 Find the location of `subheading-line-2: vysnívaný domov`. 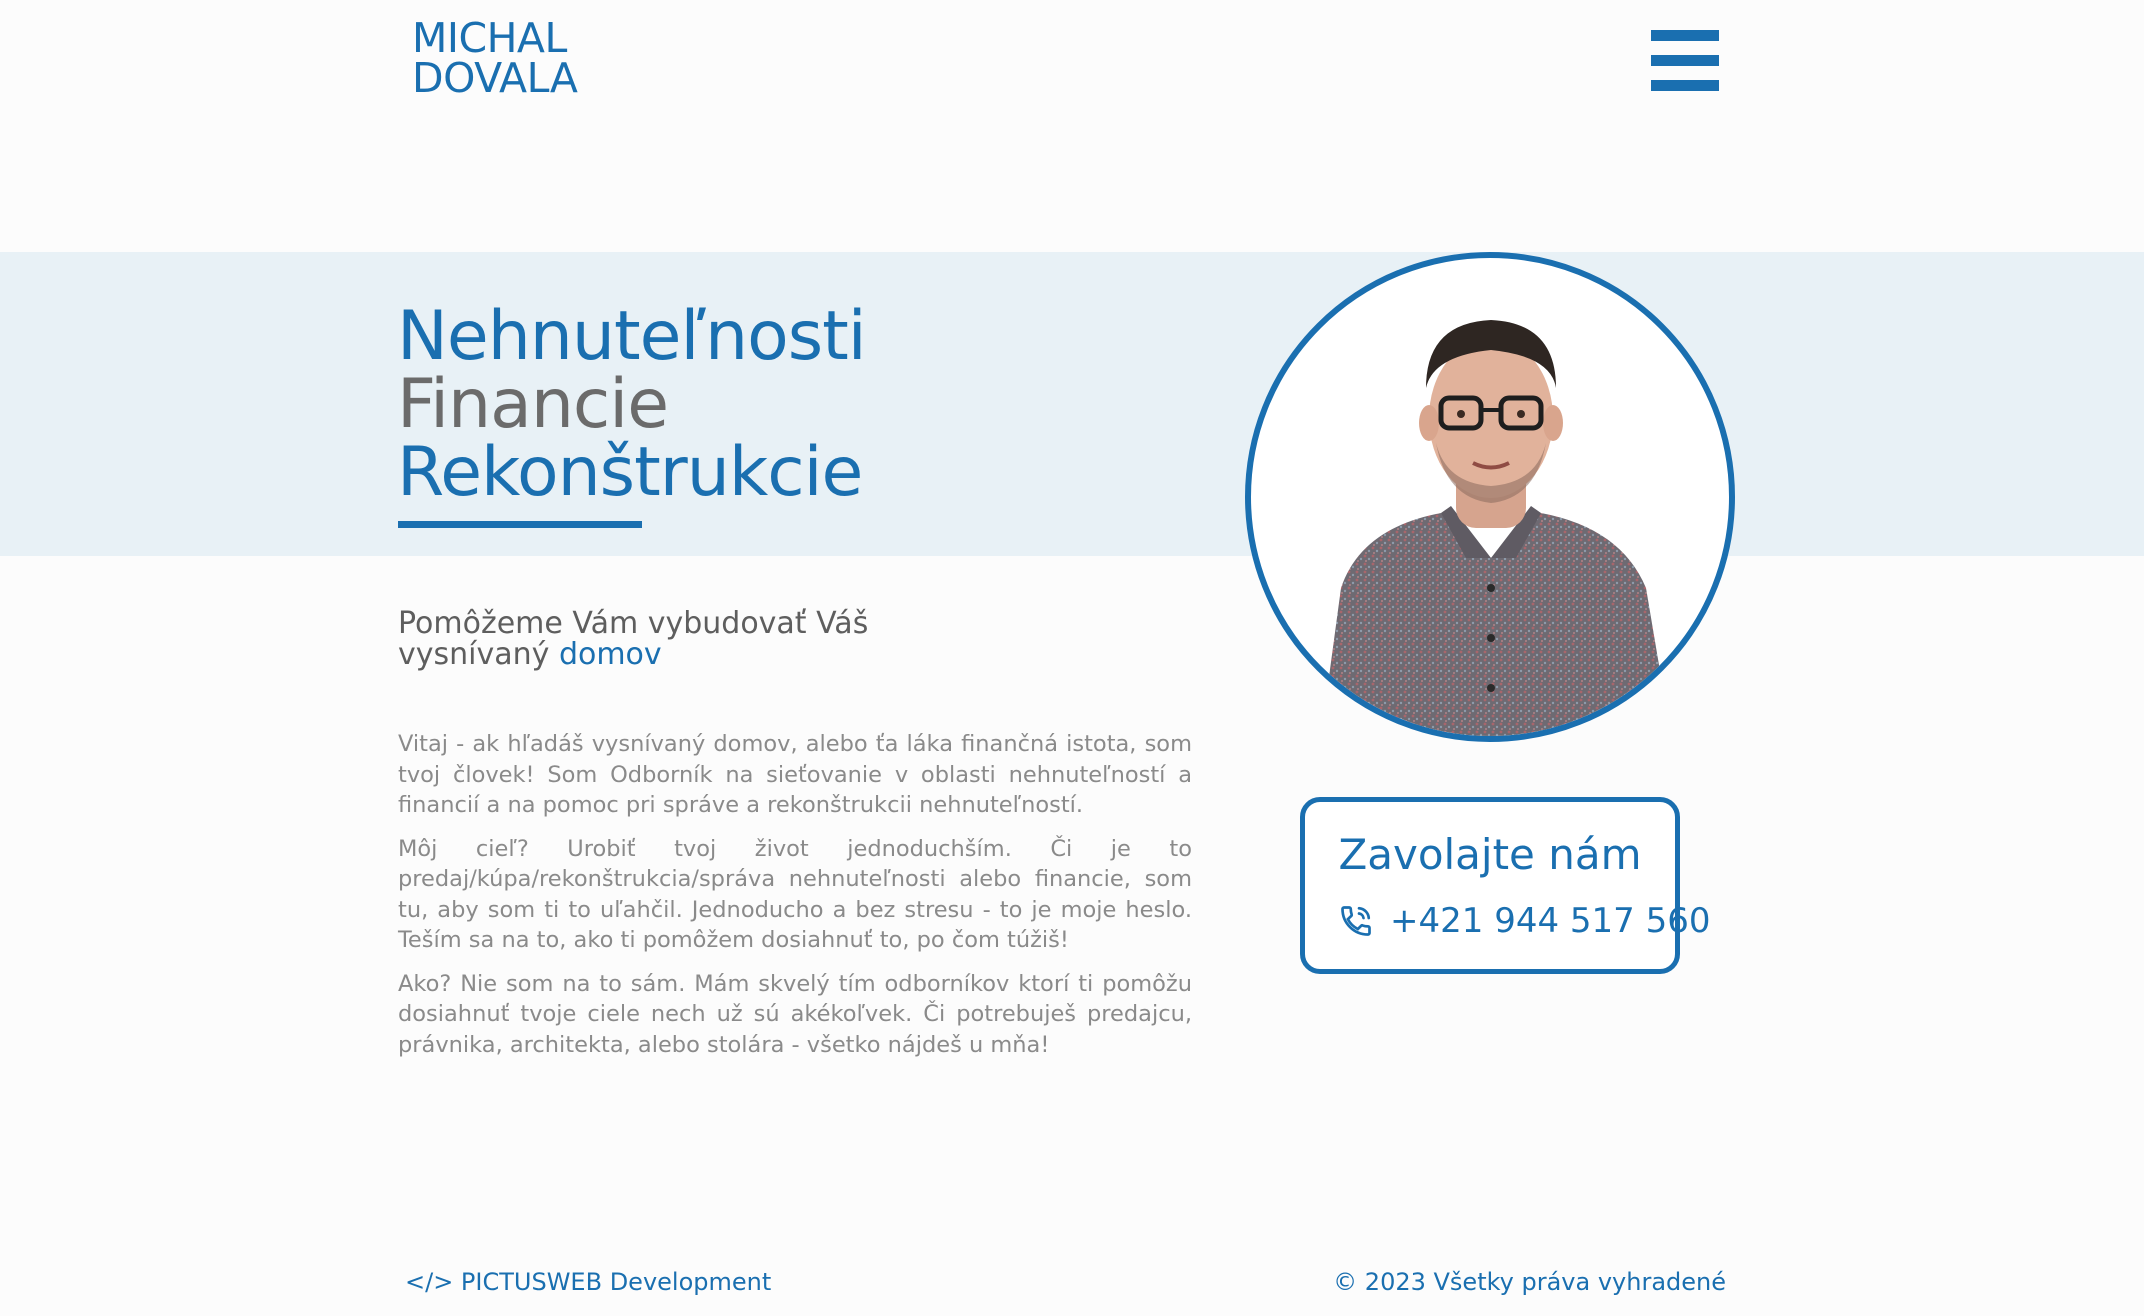

subheading-line-2: vysnívaný domov is located at coordinates (633, 654).